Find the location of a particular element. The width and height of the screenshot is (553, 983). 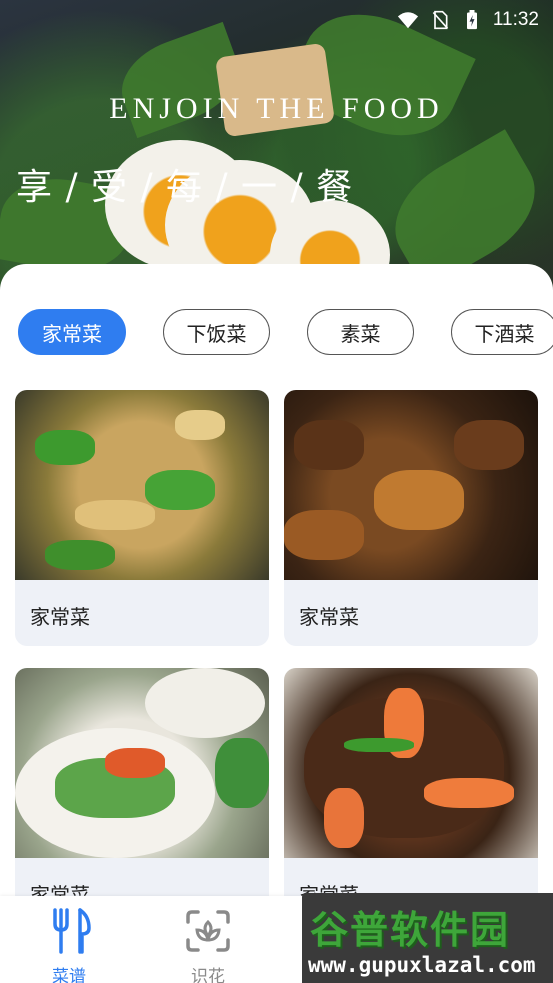

nav-item-recipes: 菜谱 is located at coordinates (69, 945).